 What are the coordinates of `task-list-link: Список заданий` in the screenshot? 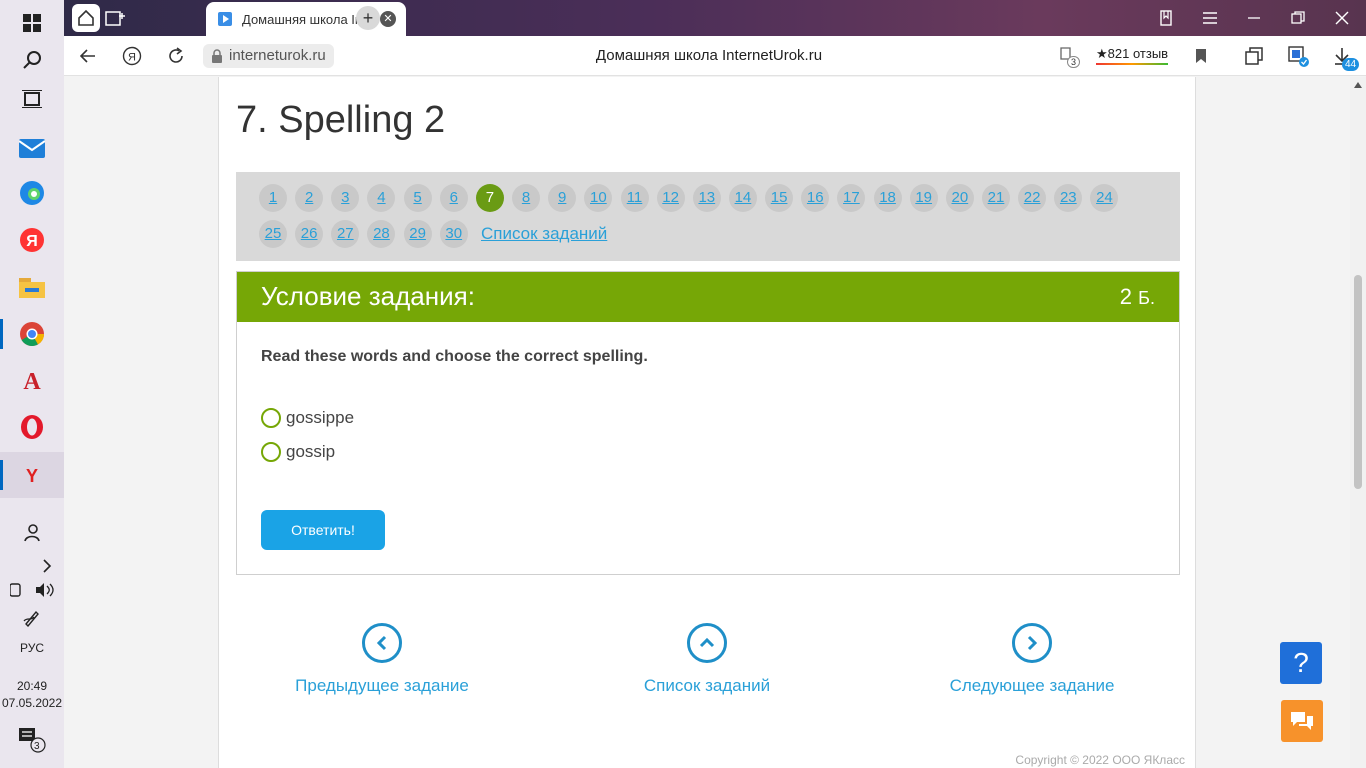 It's located at (544, 234).